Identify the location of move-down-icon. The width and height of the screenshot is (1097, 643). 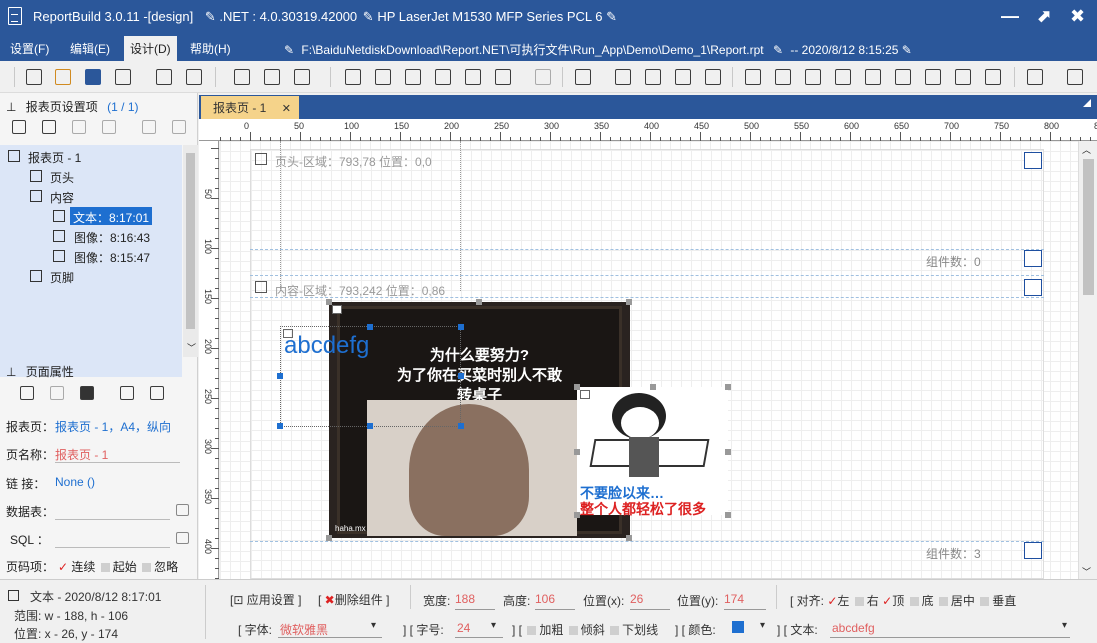
(179, 127).